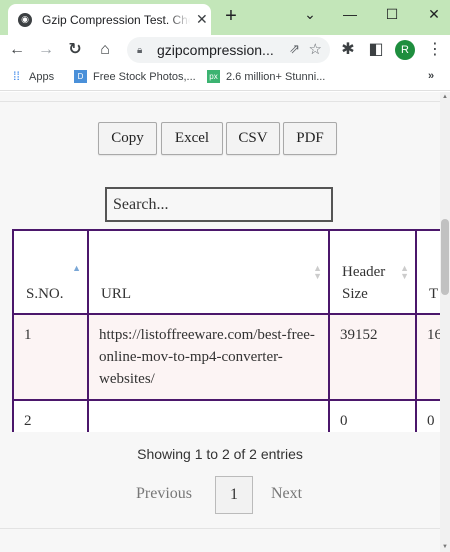 This screenshot has height=552, width=450. What do you see at coordinates (208, 415) in the screenshot?
I see `cell-url` at bounding box center [208, 415].